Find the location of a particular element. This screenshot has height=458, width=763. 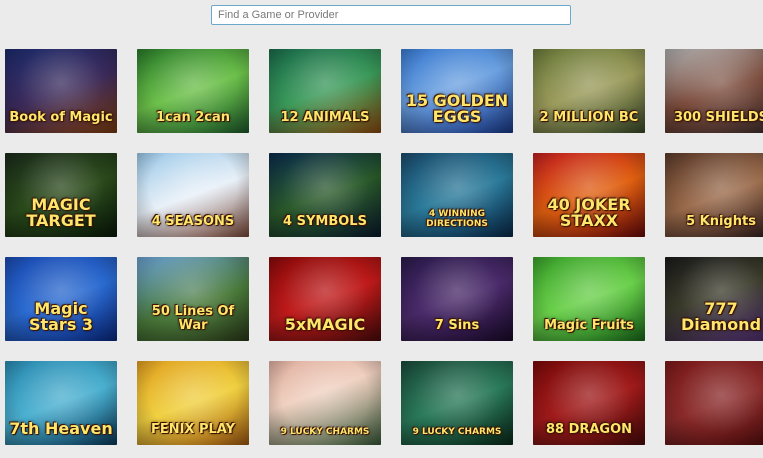

game-tile: 12 ANIMALS is located at coordinates (325, 91).